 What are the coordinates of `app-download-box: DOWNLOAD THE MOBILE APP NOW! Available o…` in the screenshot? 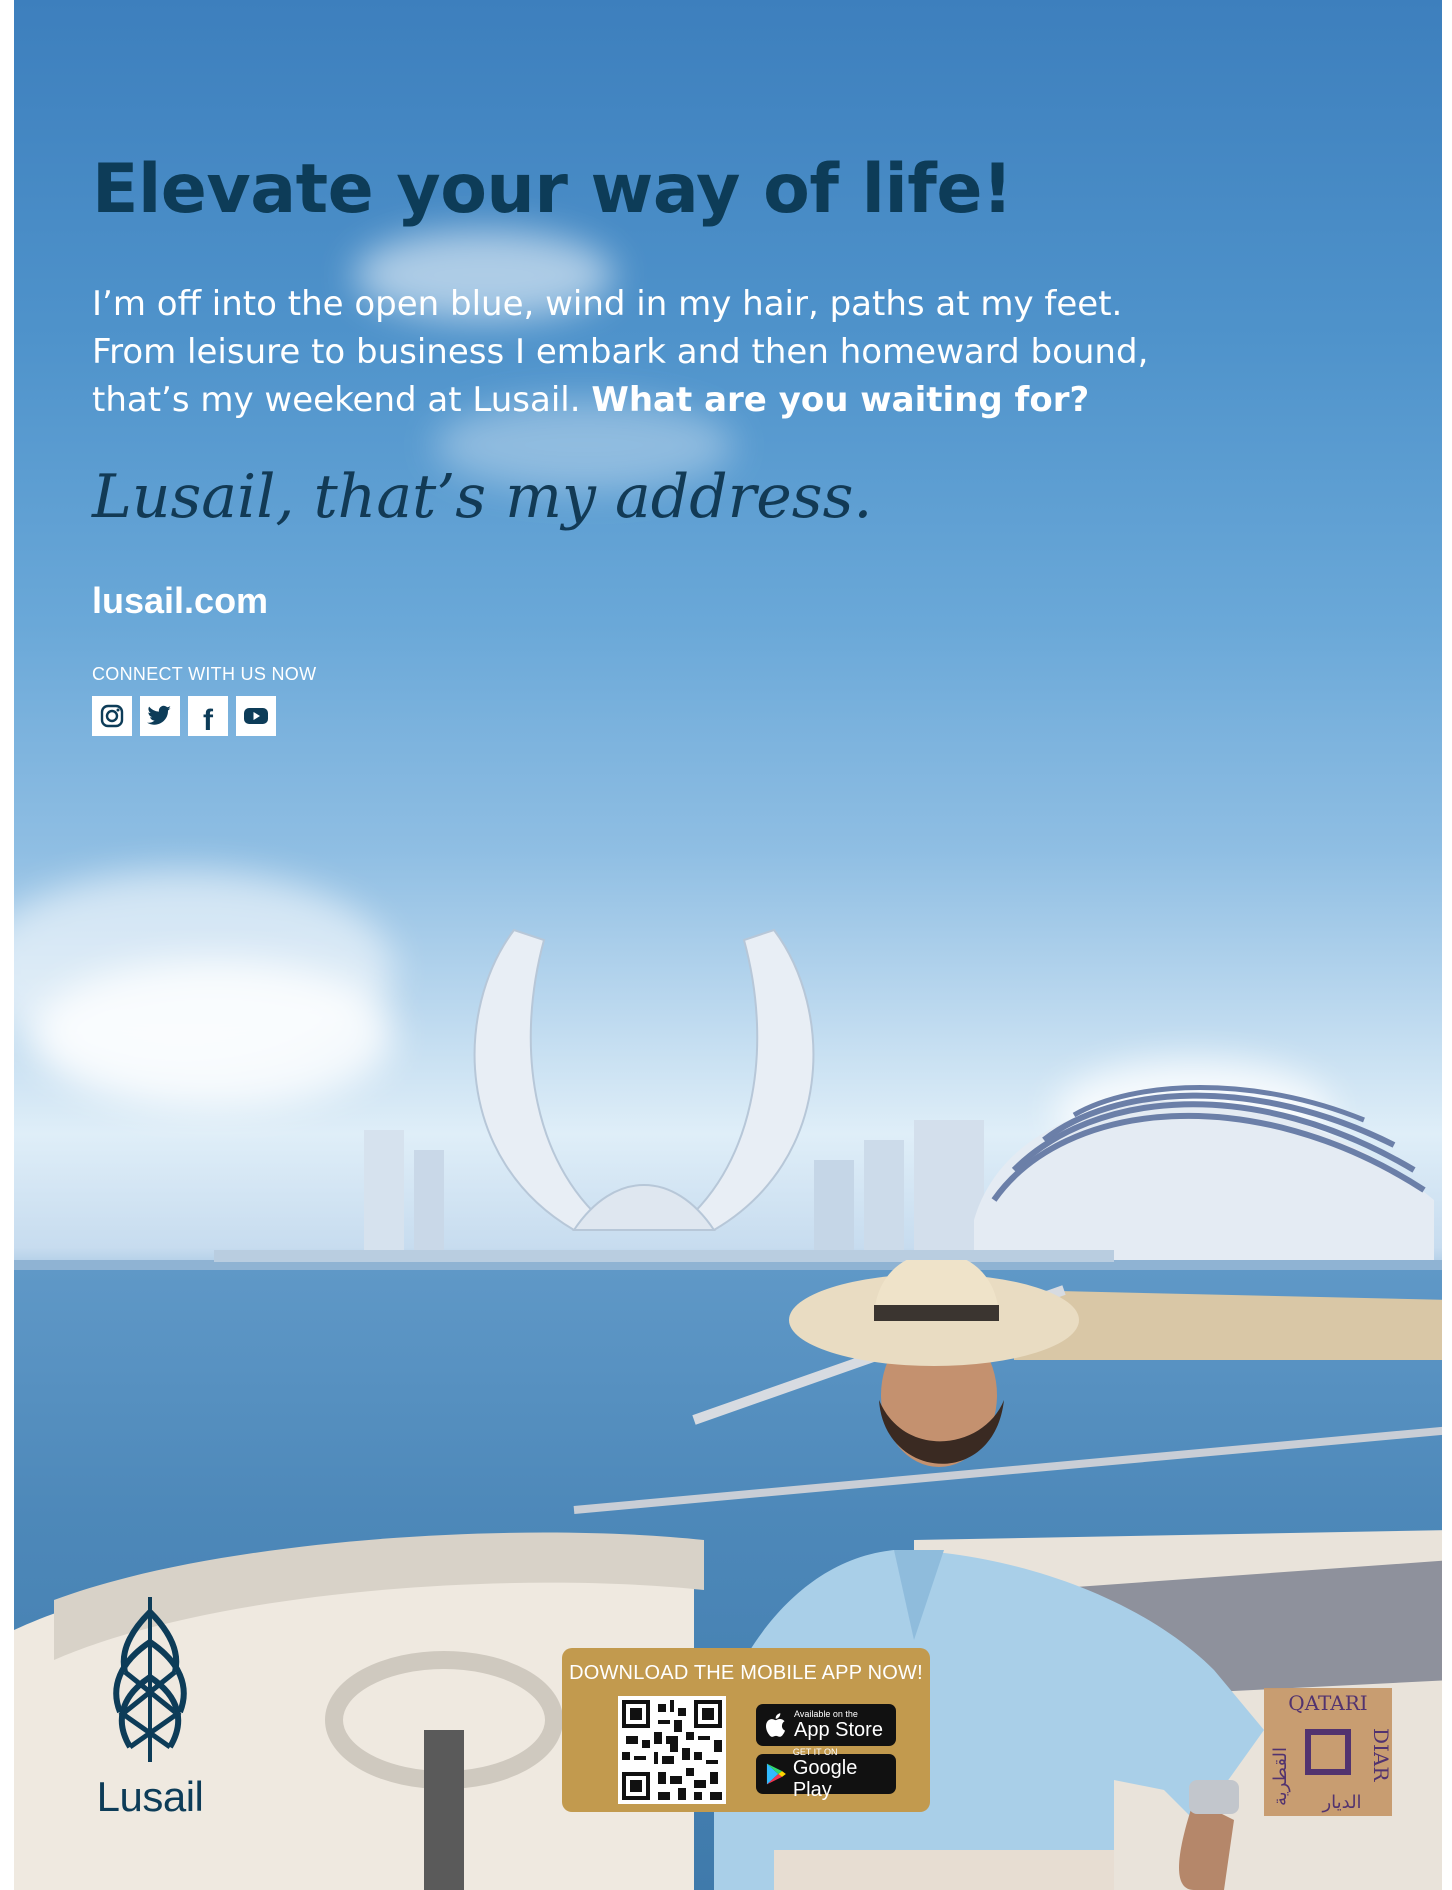 It's located at (746, 1730).